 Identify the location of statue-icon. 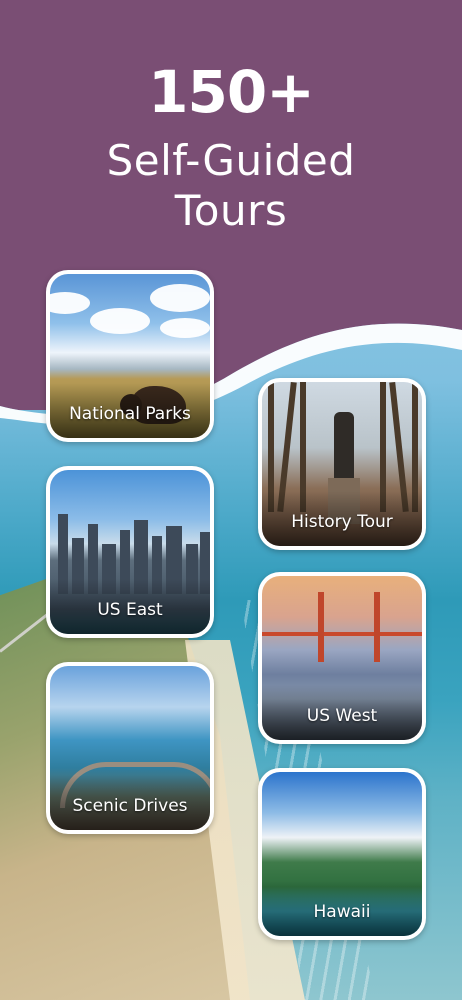
(344, 447).